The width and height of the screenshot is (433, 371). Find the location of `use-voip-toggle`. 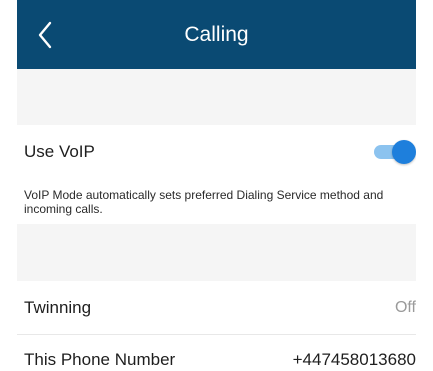

use-voip-toggle is located at coordinates (393, 152).